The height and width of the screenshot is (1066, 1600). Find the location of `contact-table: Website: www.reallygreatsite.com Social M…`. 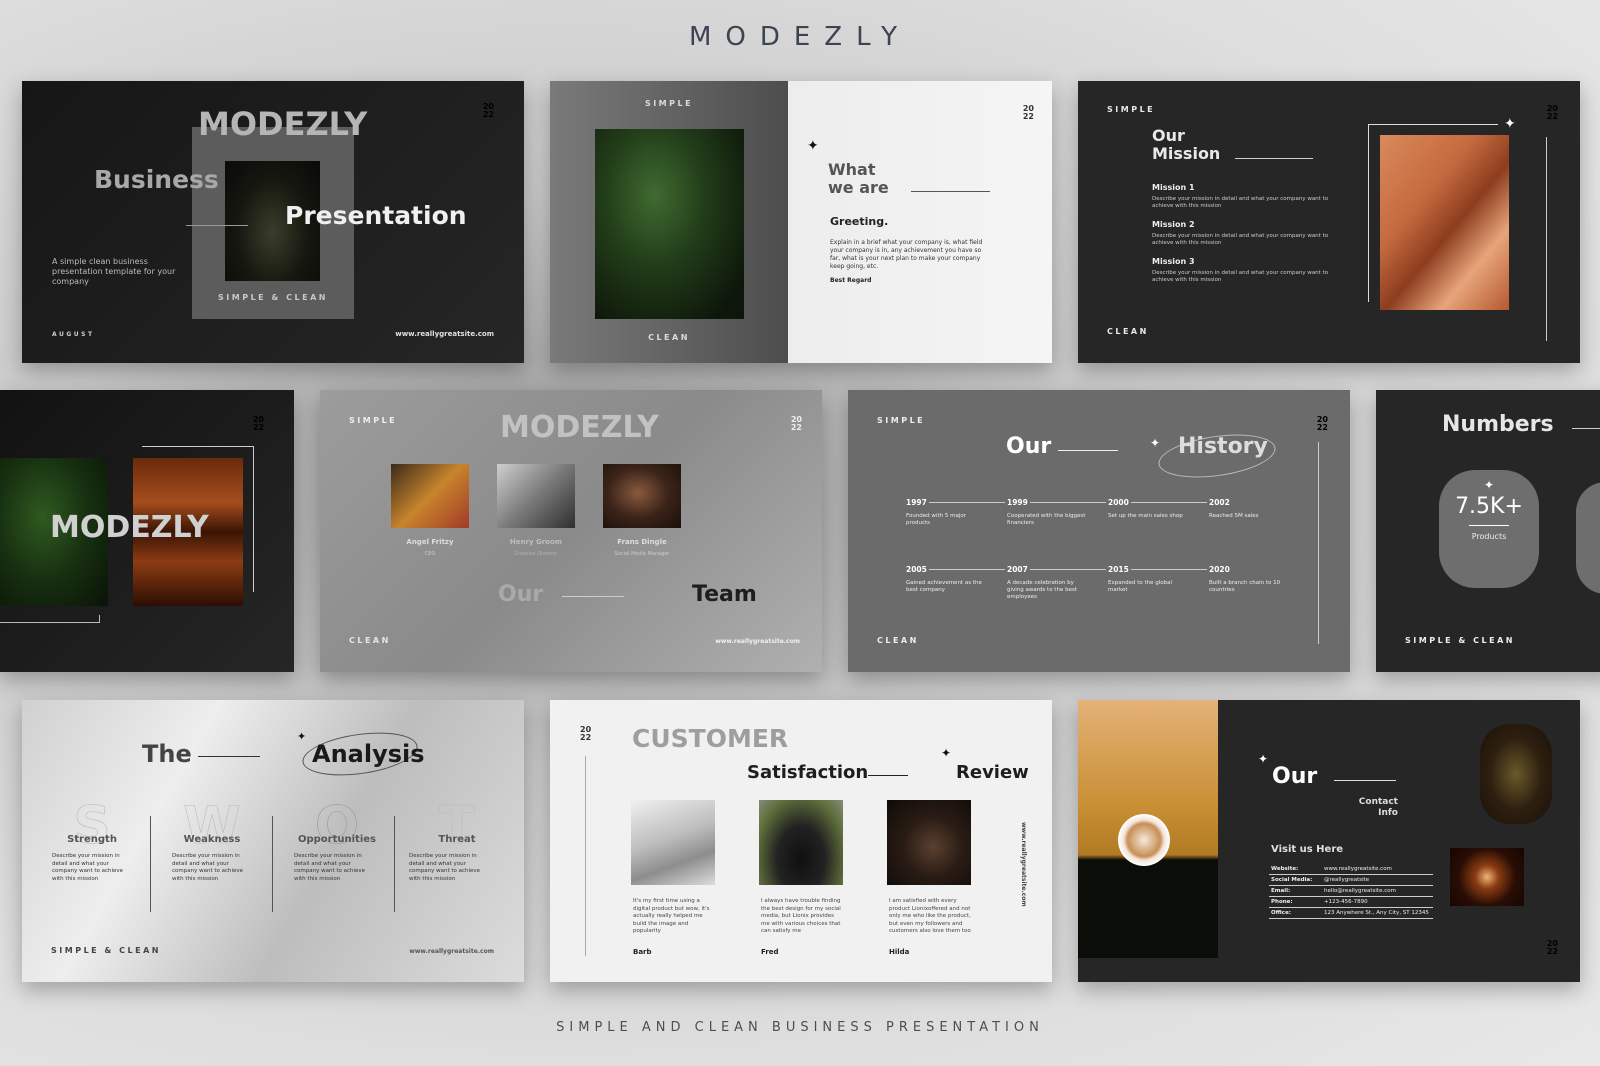

contact-table: Website: www.reallygreatsite.com Social M… is located at coordinates (1351, 891).